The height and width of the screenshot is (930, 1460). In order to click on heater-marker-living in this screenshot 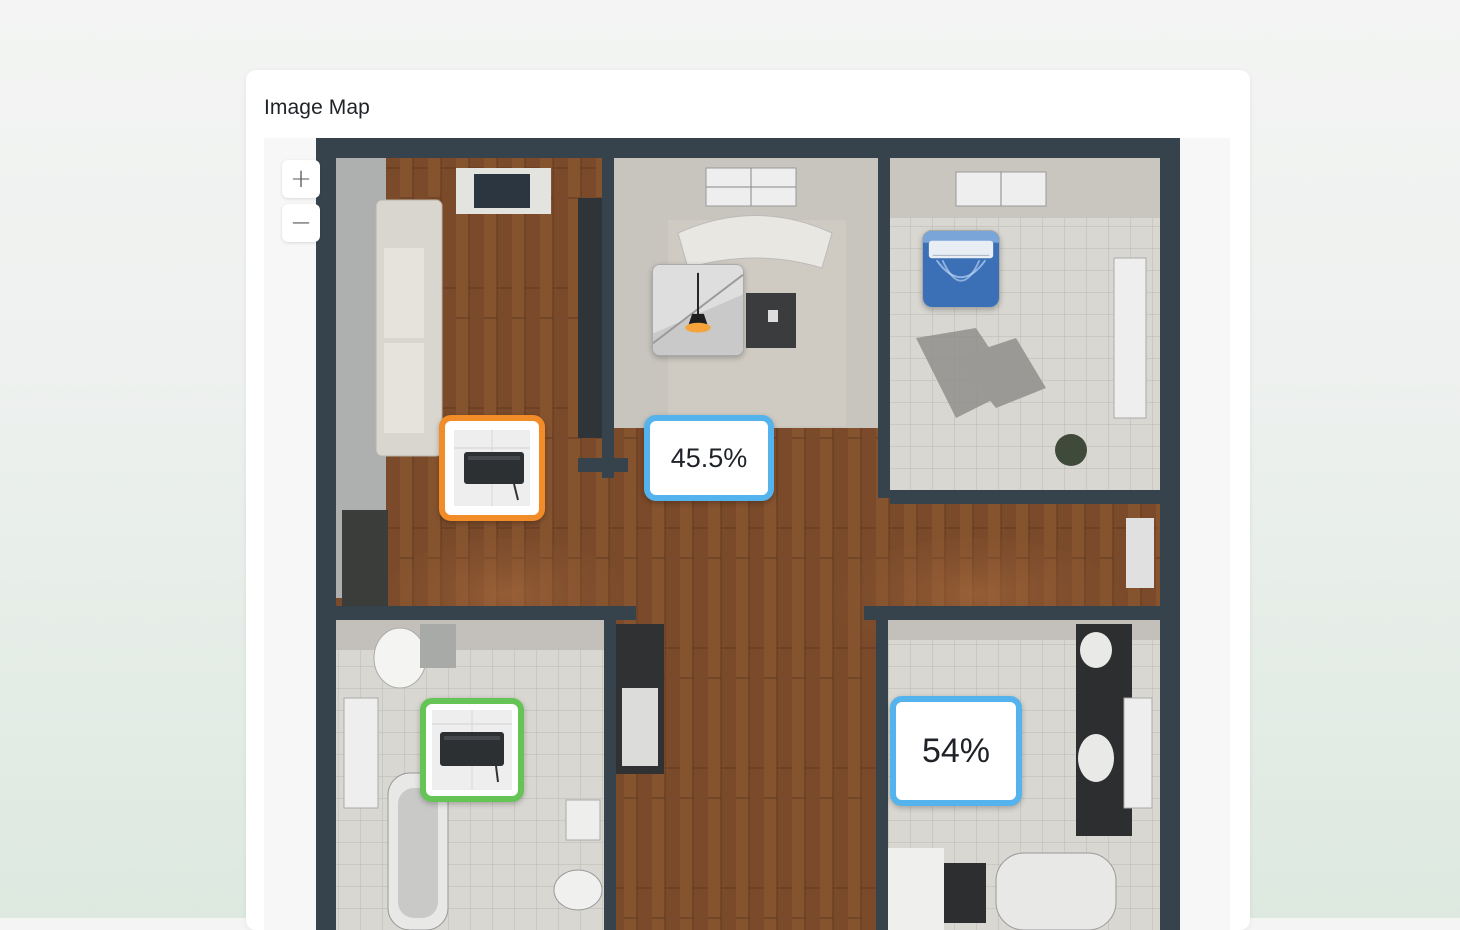, I will do `click(492, 468)`.